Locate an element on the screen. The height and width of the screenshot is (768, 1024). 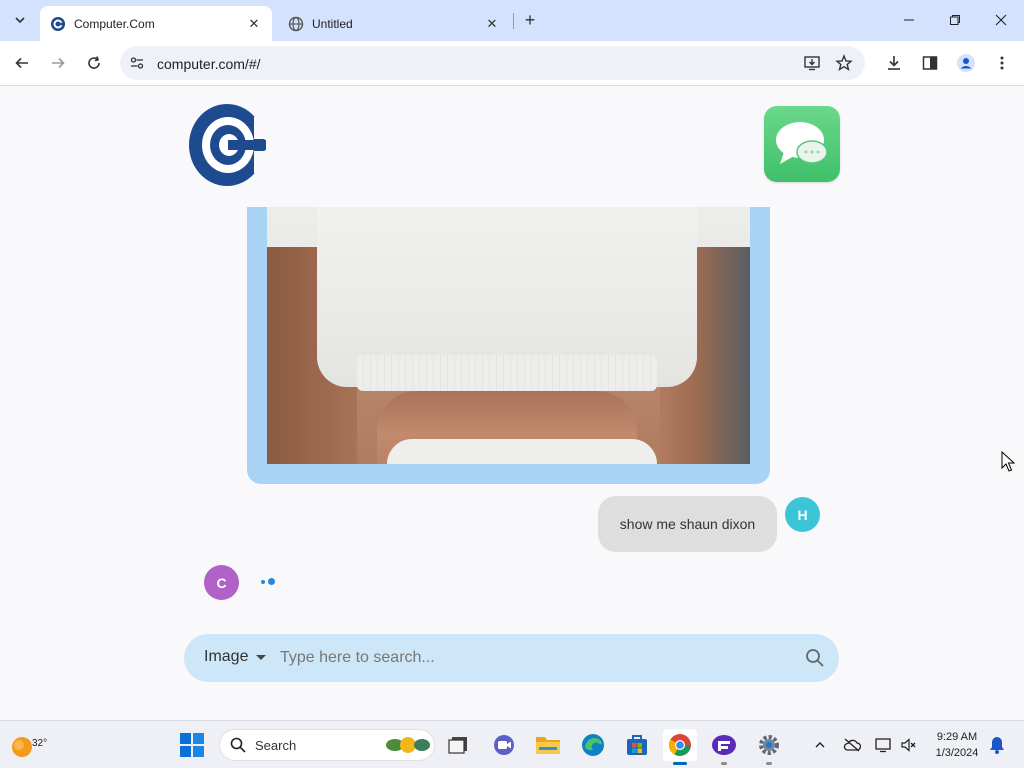
address-url: computer.com/#/ is located at coordinates (209, 64).